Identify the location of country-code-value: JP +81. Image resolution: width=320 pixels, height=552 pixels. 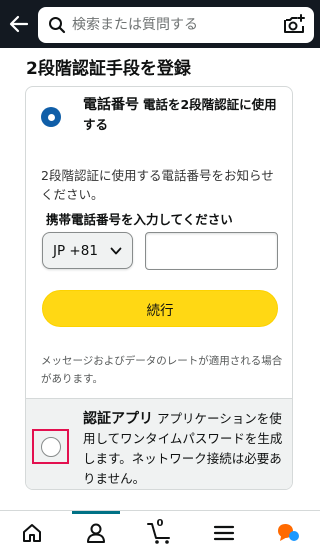
(75, 250).